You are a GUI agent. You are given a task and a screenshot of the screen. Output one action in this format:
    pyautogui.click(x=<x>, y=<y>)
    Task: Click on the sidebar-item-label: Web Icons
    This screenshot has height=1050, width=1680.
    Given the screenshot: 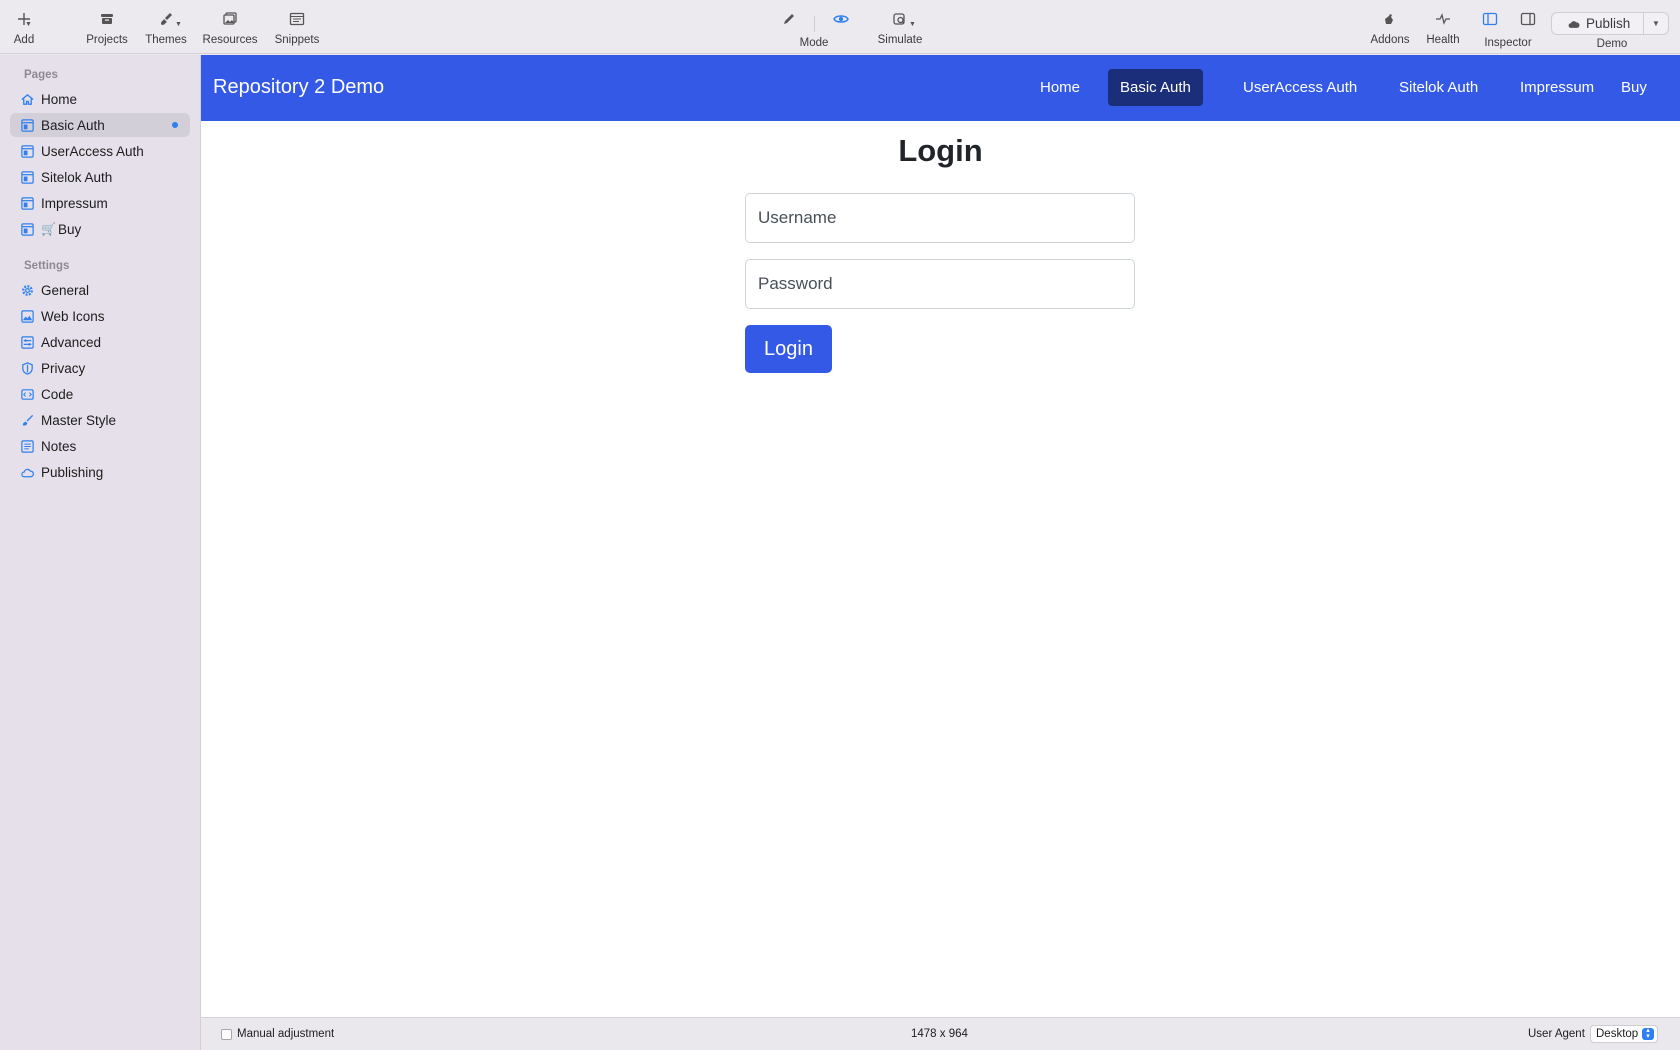 What is the action you would take?
    pyautogui.click(x=73, y=316)
    